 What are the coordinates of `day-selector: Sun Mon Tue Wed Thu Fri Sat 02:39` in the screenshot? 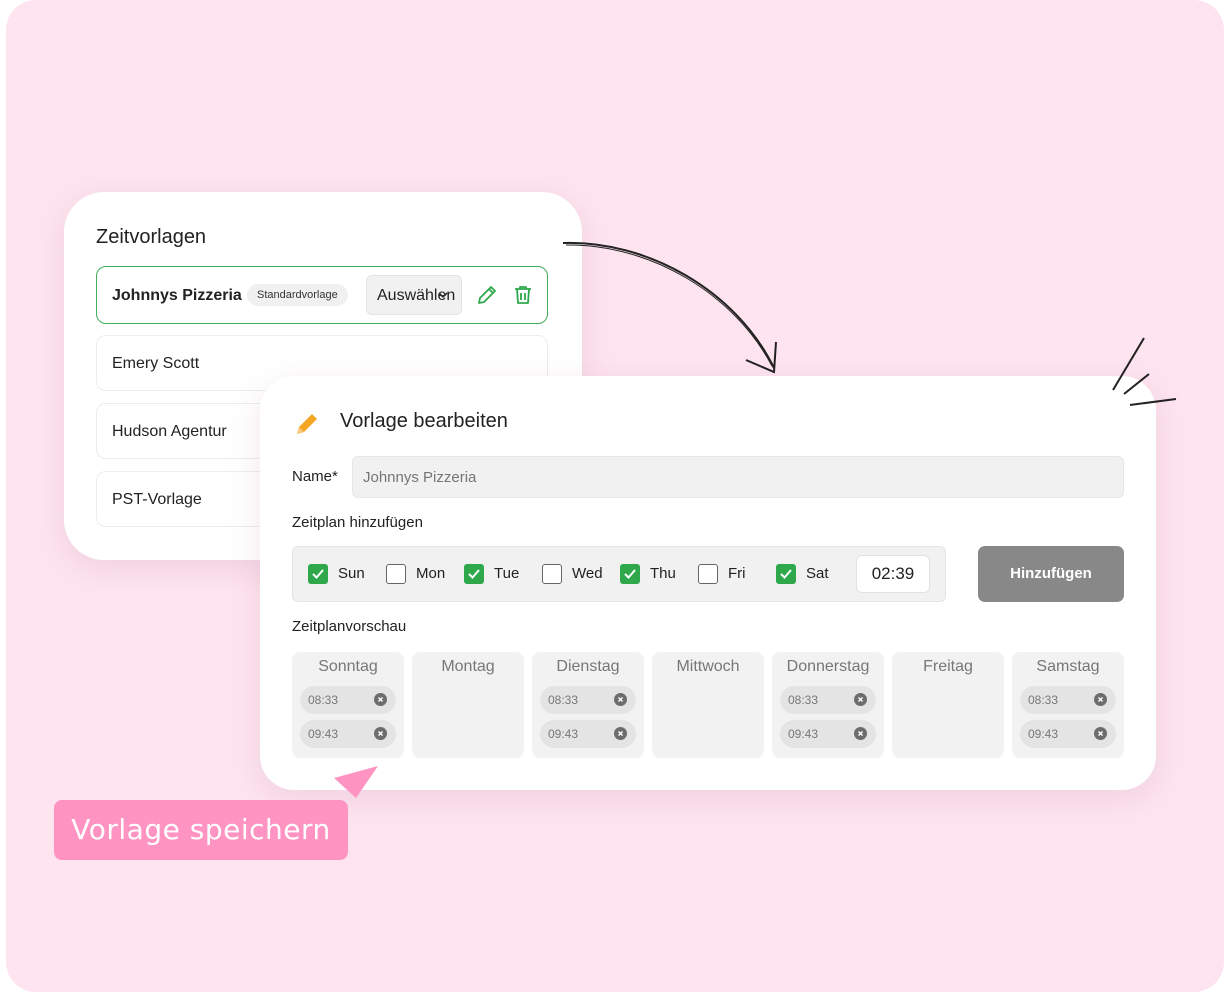 It's located at (619, 574).